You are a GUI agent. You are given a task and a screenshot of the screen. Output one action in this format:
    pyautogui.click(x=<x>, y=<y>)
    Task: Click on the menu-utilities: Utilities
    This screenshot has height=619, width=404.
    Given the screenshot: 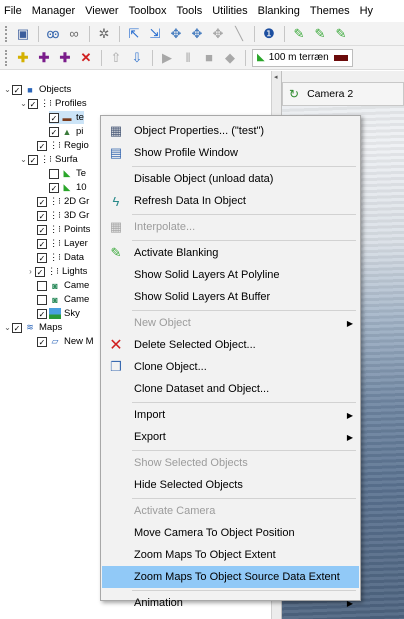 What is the action you would take?
    pyautogui.click(x=229, y=11)
    